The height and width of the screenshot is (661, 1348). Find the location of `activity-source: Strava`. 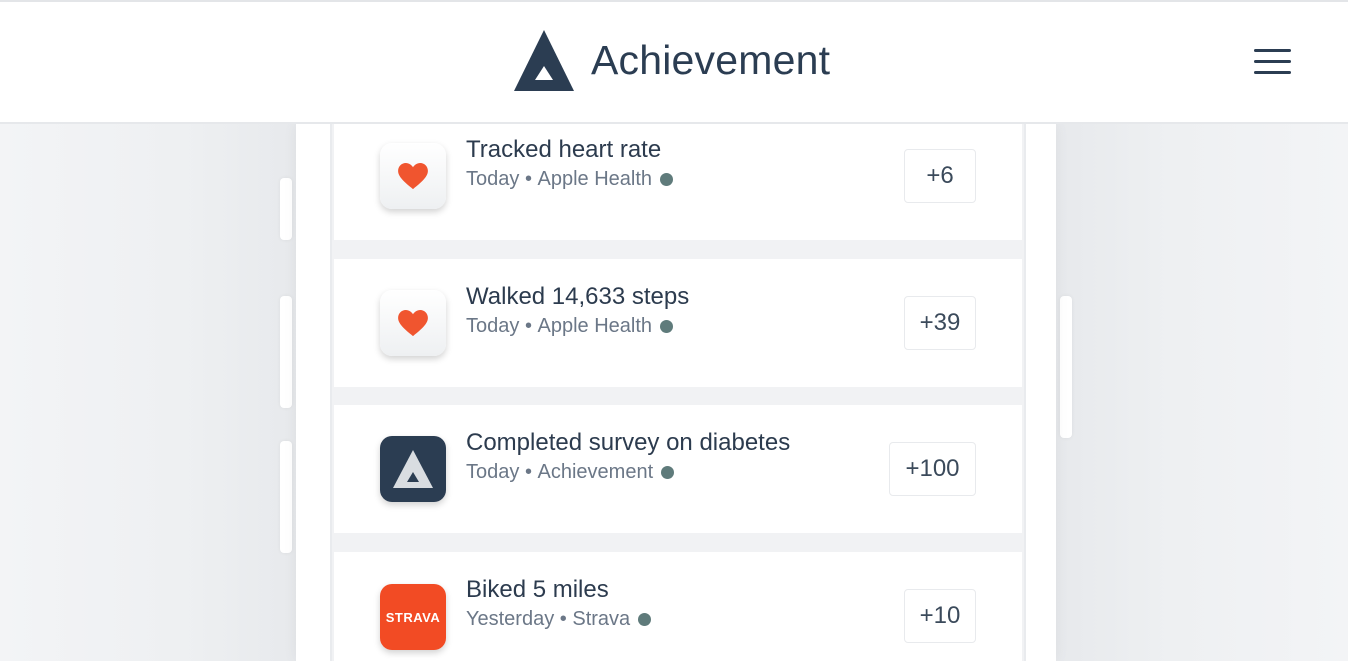

activity-source: Strava is located at coordinates (601, 619).